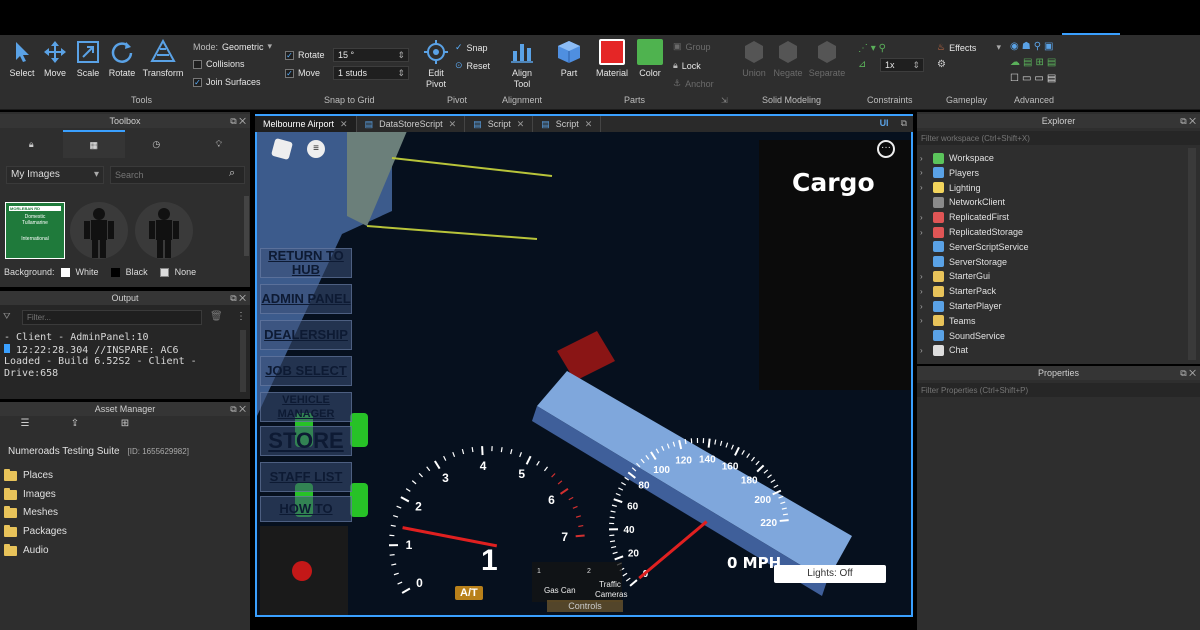 Image resolution: width=1200 pixels, height=630 pixels. Describe the element at coordinates (436, 64) in the screenshot. I see `edit-pivot-button: Edit Pivot` at that location.